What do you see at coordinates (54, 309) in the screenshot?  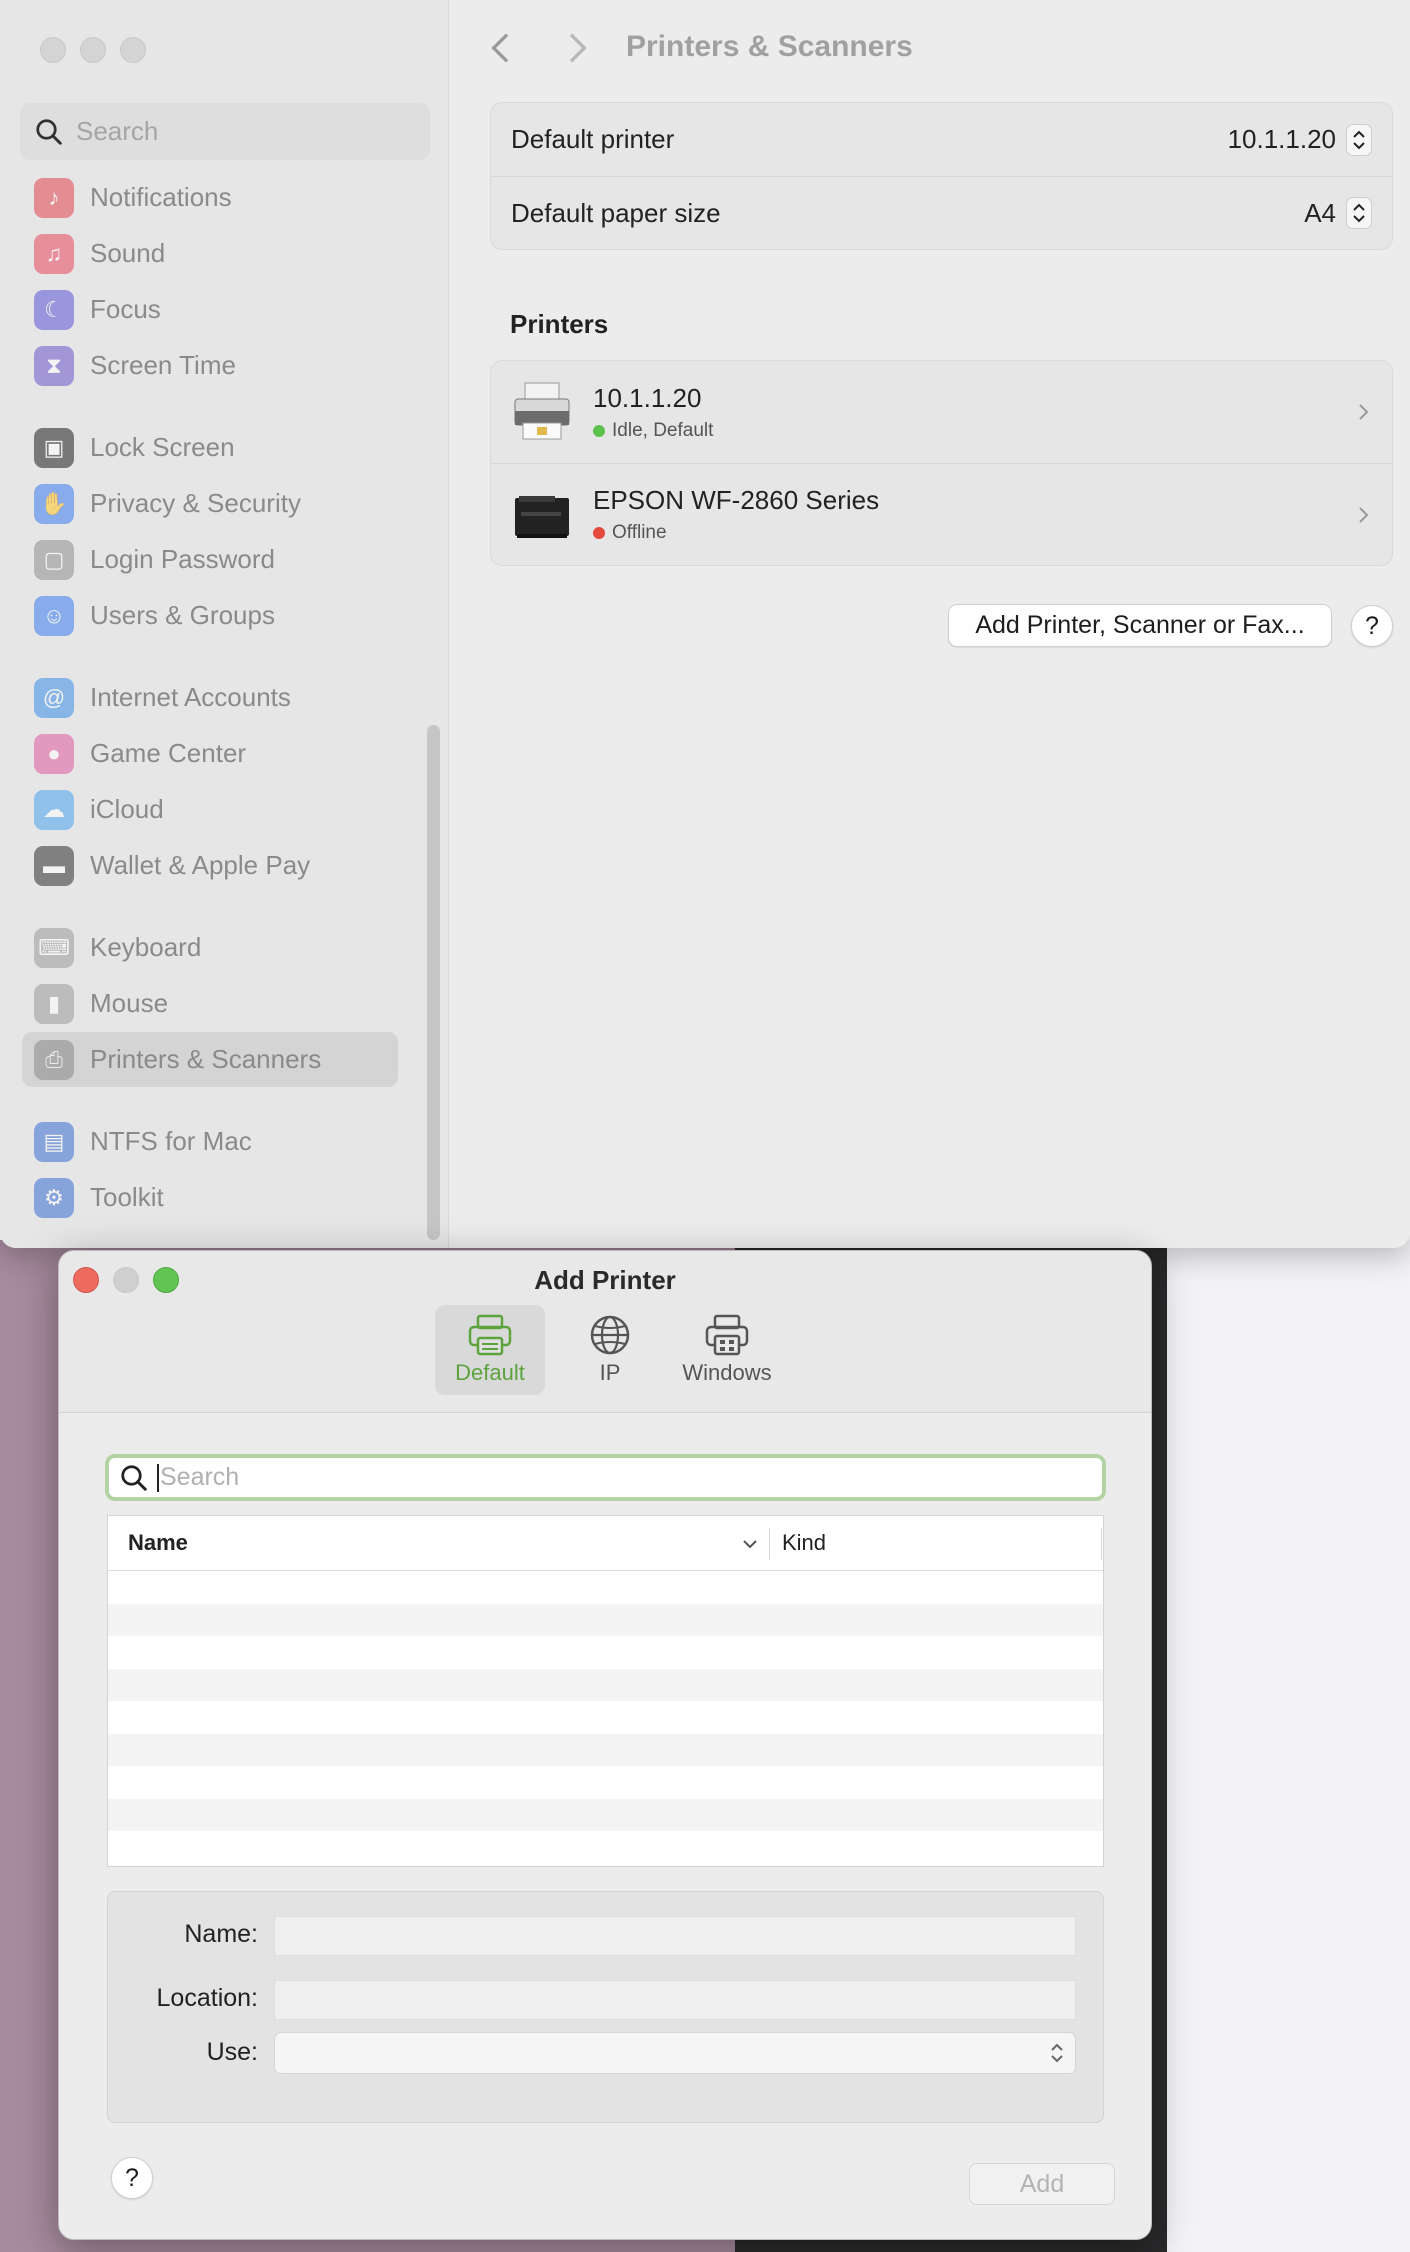 I see `moon-icon: ☾` at bounding box center [54, 309].